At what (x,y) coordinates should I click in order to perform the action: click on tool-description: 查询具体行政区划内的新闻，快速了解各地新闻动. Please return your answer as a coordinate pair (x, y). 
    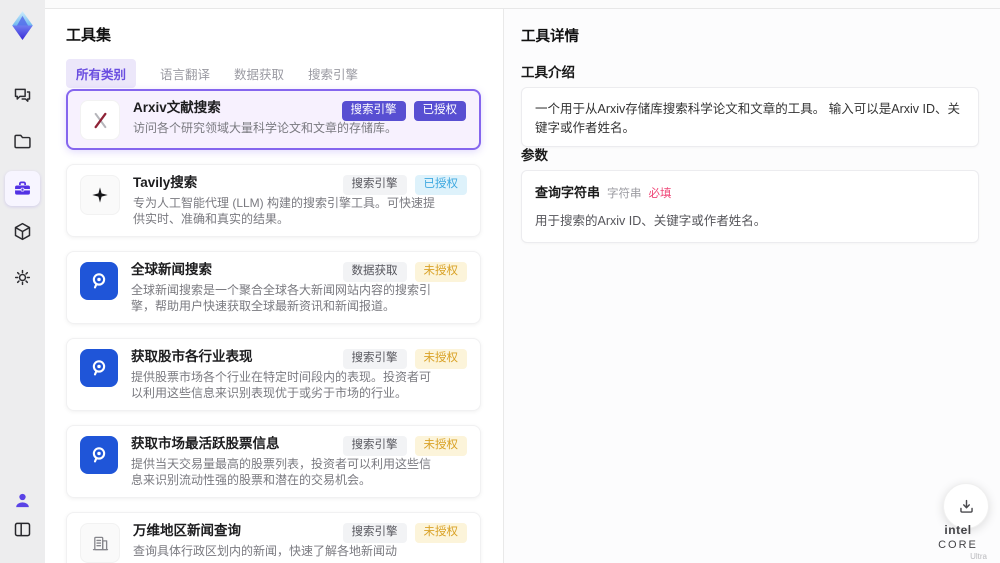
    Looking at the image, I should click on (265, 551).